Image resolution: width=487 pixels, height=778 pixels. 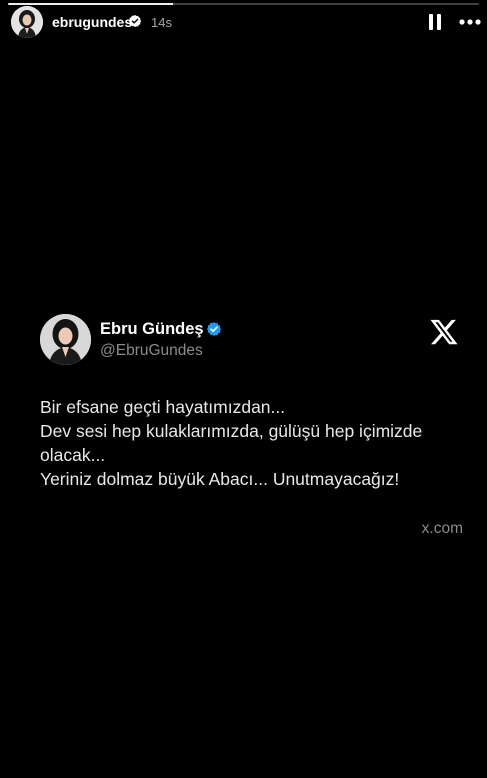 I want to click on x-logo-icon, so click(x=444, y=332).